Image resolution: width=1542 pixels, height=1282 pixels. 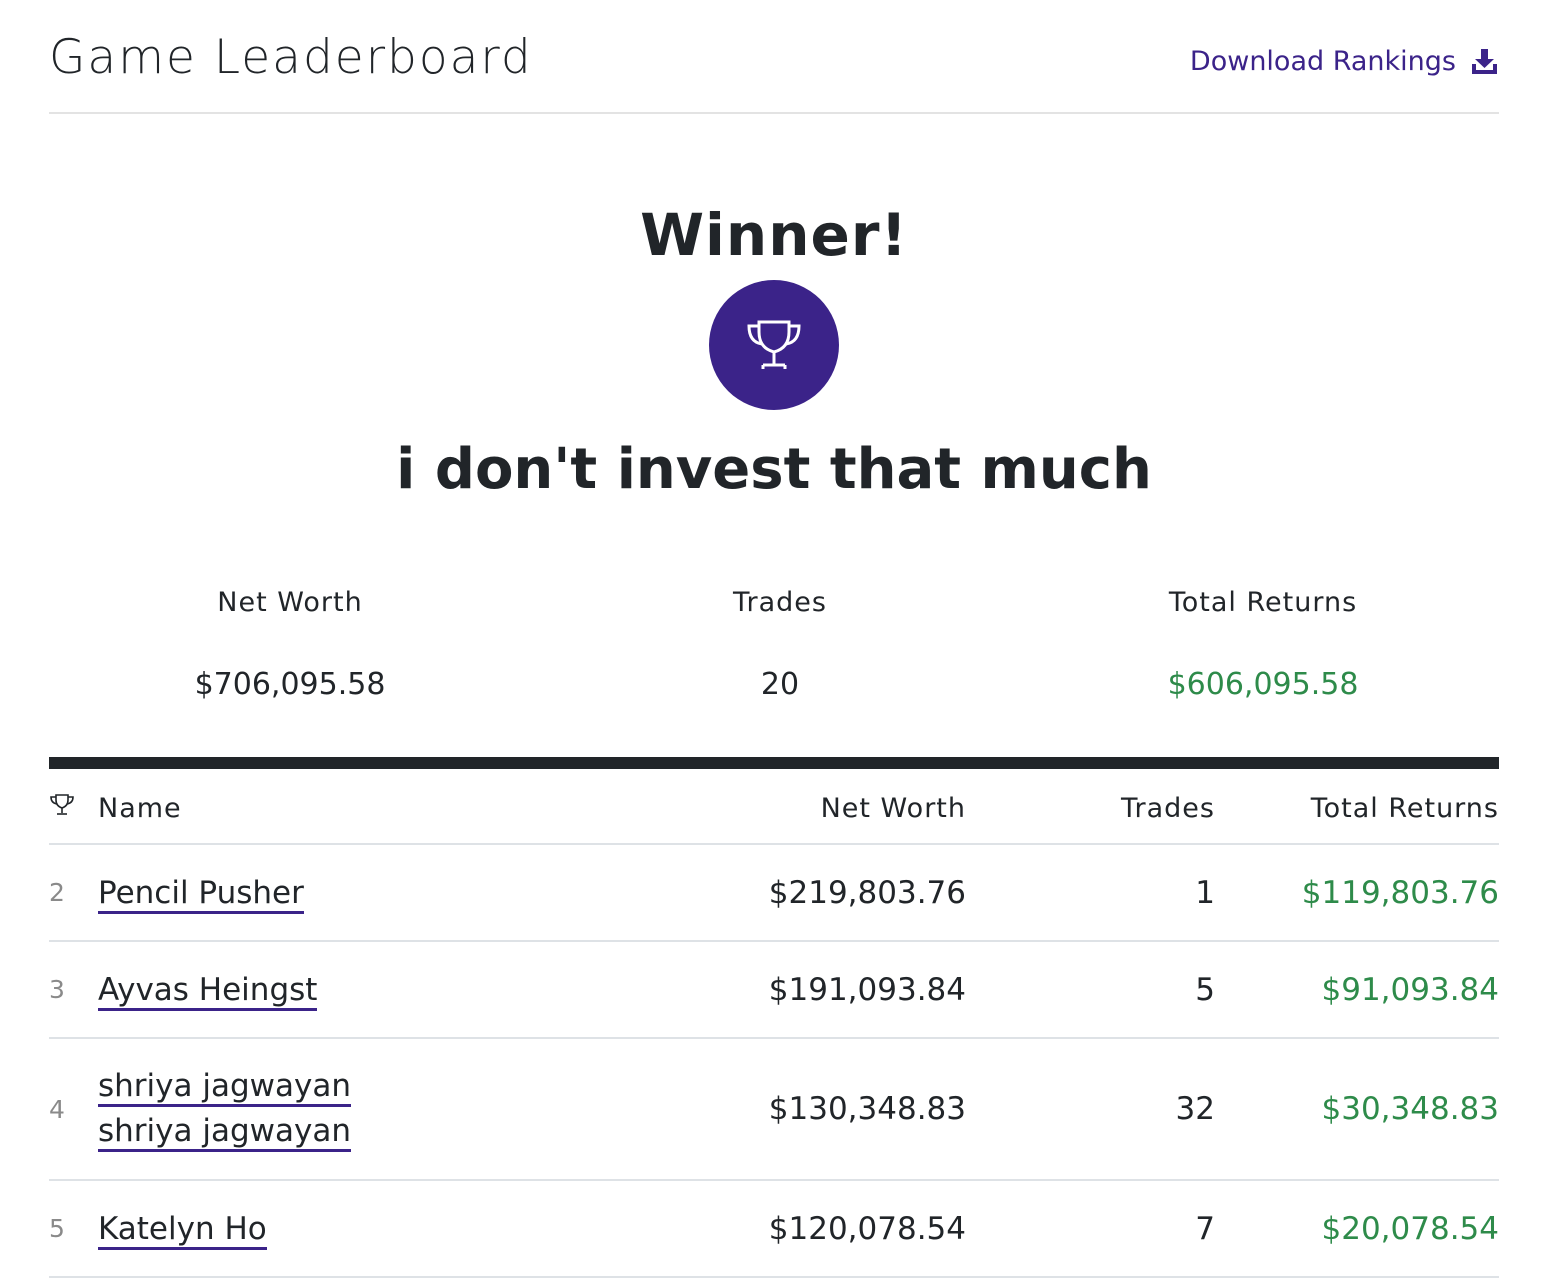 What do you see at coordinates (348, 893) in the screenshot?
I see `name-cell: Pencil Pusher` at bounding box center [348, 893].